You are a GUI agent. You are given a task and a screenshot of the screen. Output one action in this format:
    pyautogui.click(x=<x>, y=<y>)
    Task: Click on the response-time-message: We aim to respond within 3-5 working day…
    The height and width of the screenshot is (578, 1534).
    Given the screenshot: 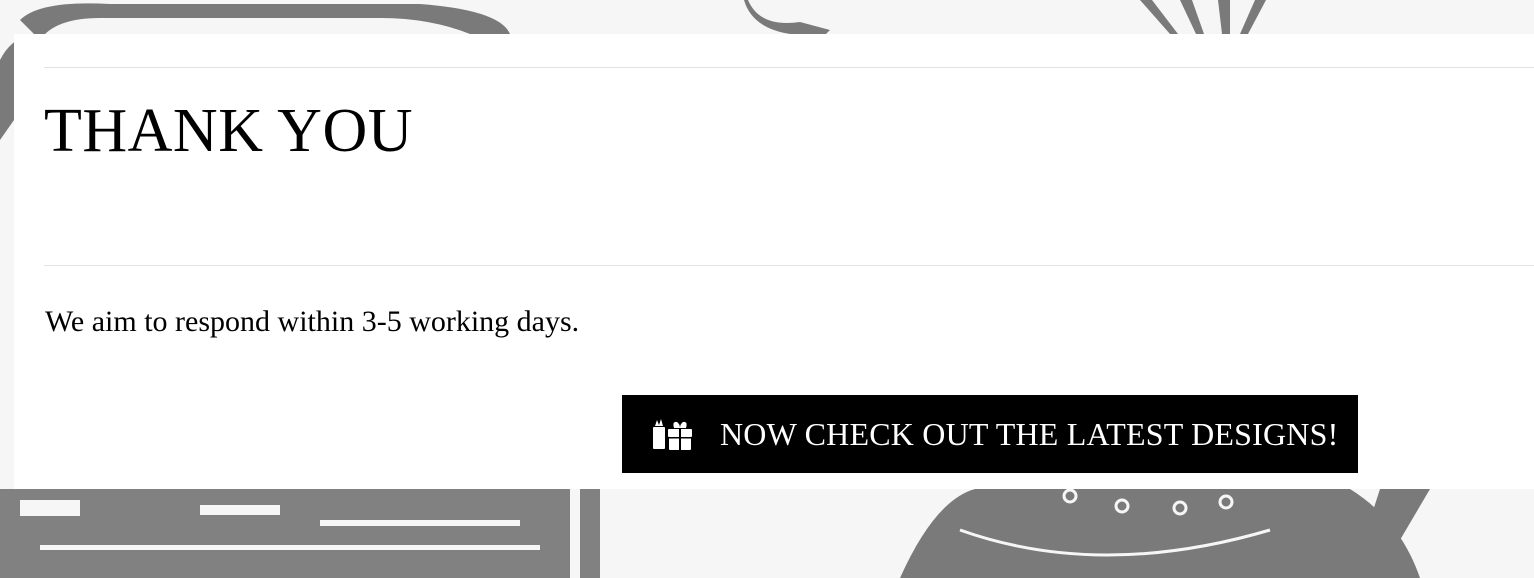 What is the action you would take?
    pyautogui.click(x=312, y=321)
    